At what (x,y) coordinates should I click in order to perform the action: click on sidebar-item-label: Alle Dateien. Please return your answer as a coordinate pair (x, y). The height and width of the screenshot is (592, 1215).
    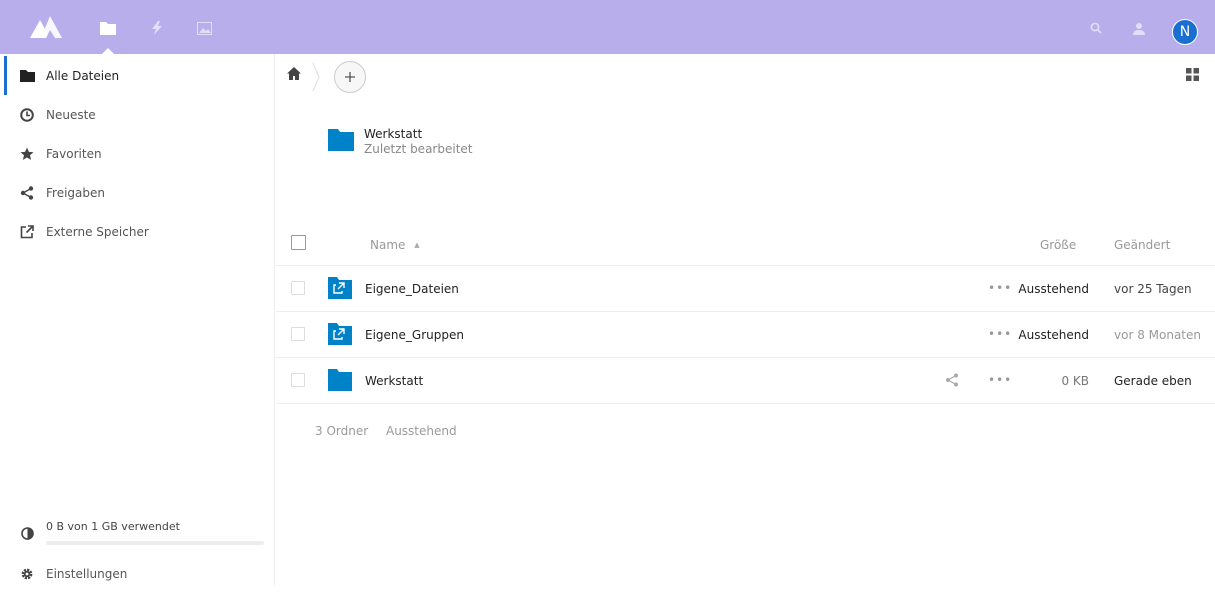
    Looking at the image, I should click on (83, 75).